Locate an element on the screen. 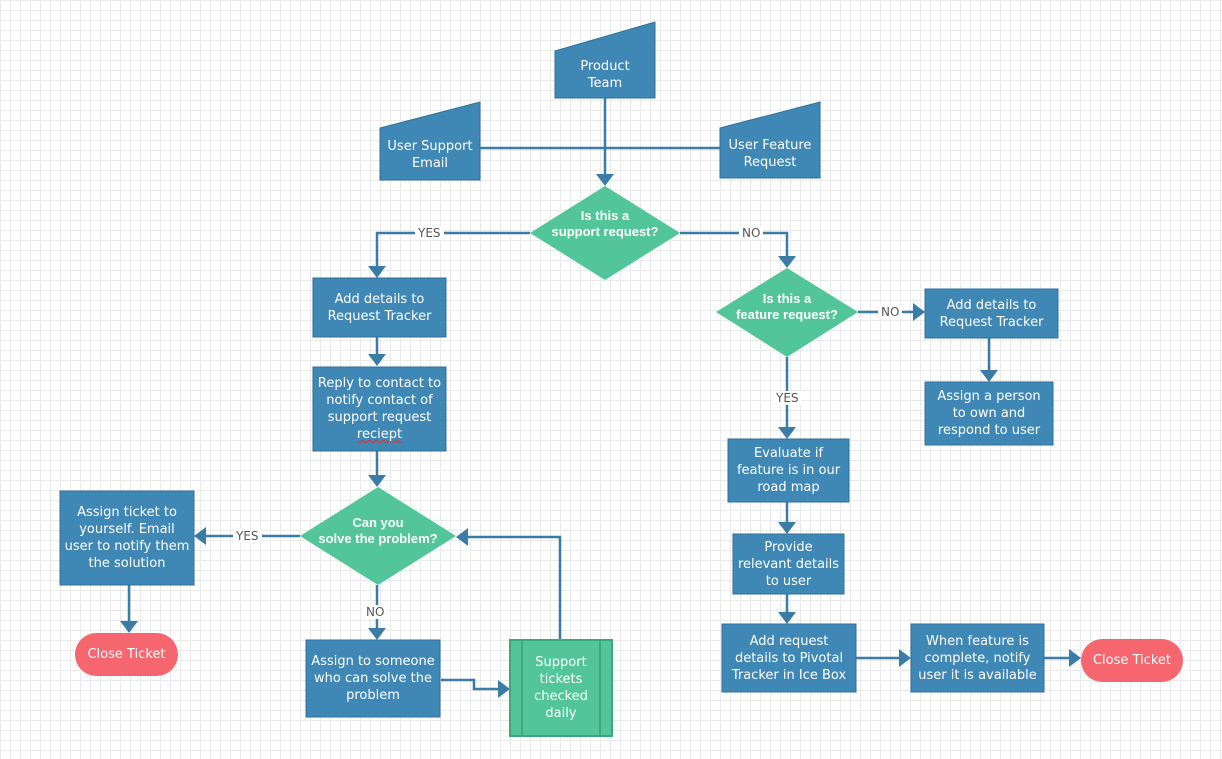  node-label: Support tickets checked daily is located at coordinates (561, 688).